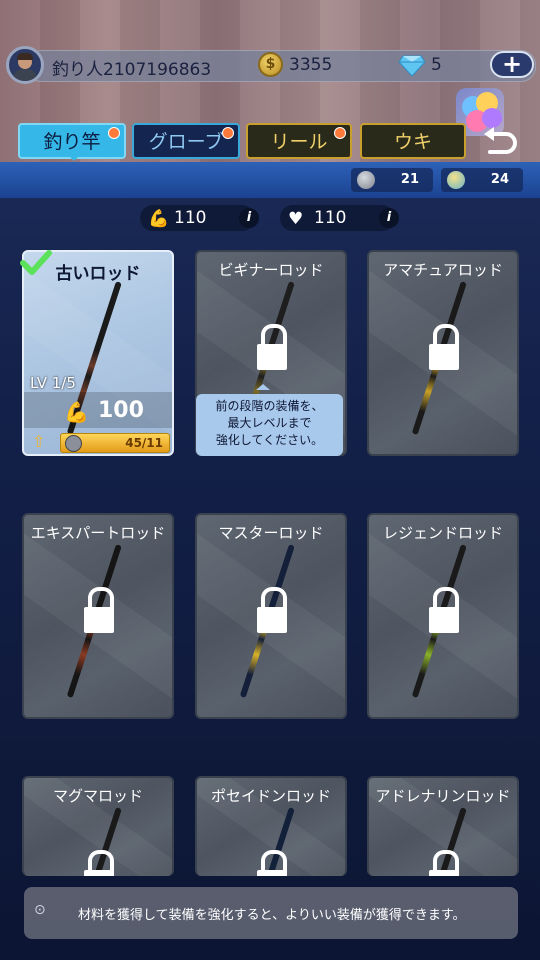 This screenshot has width=540, height=960. What do you see at coordinates (512, 64) in the screenshot?
I see `add-currency-button: +` at bounding box center [512, 64].